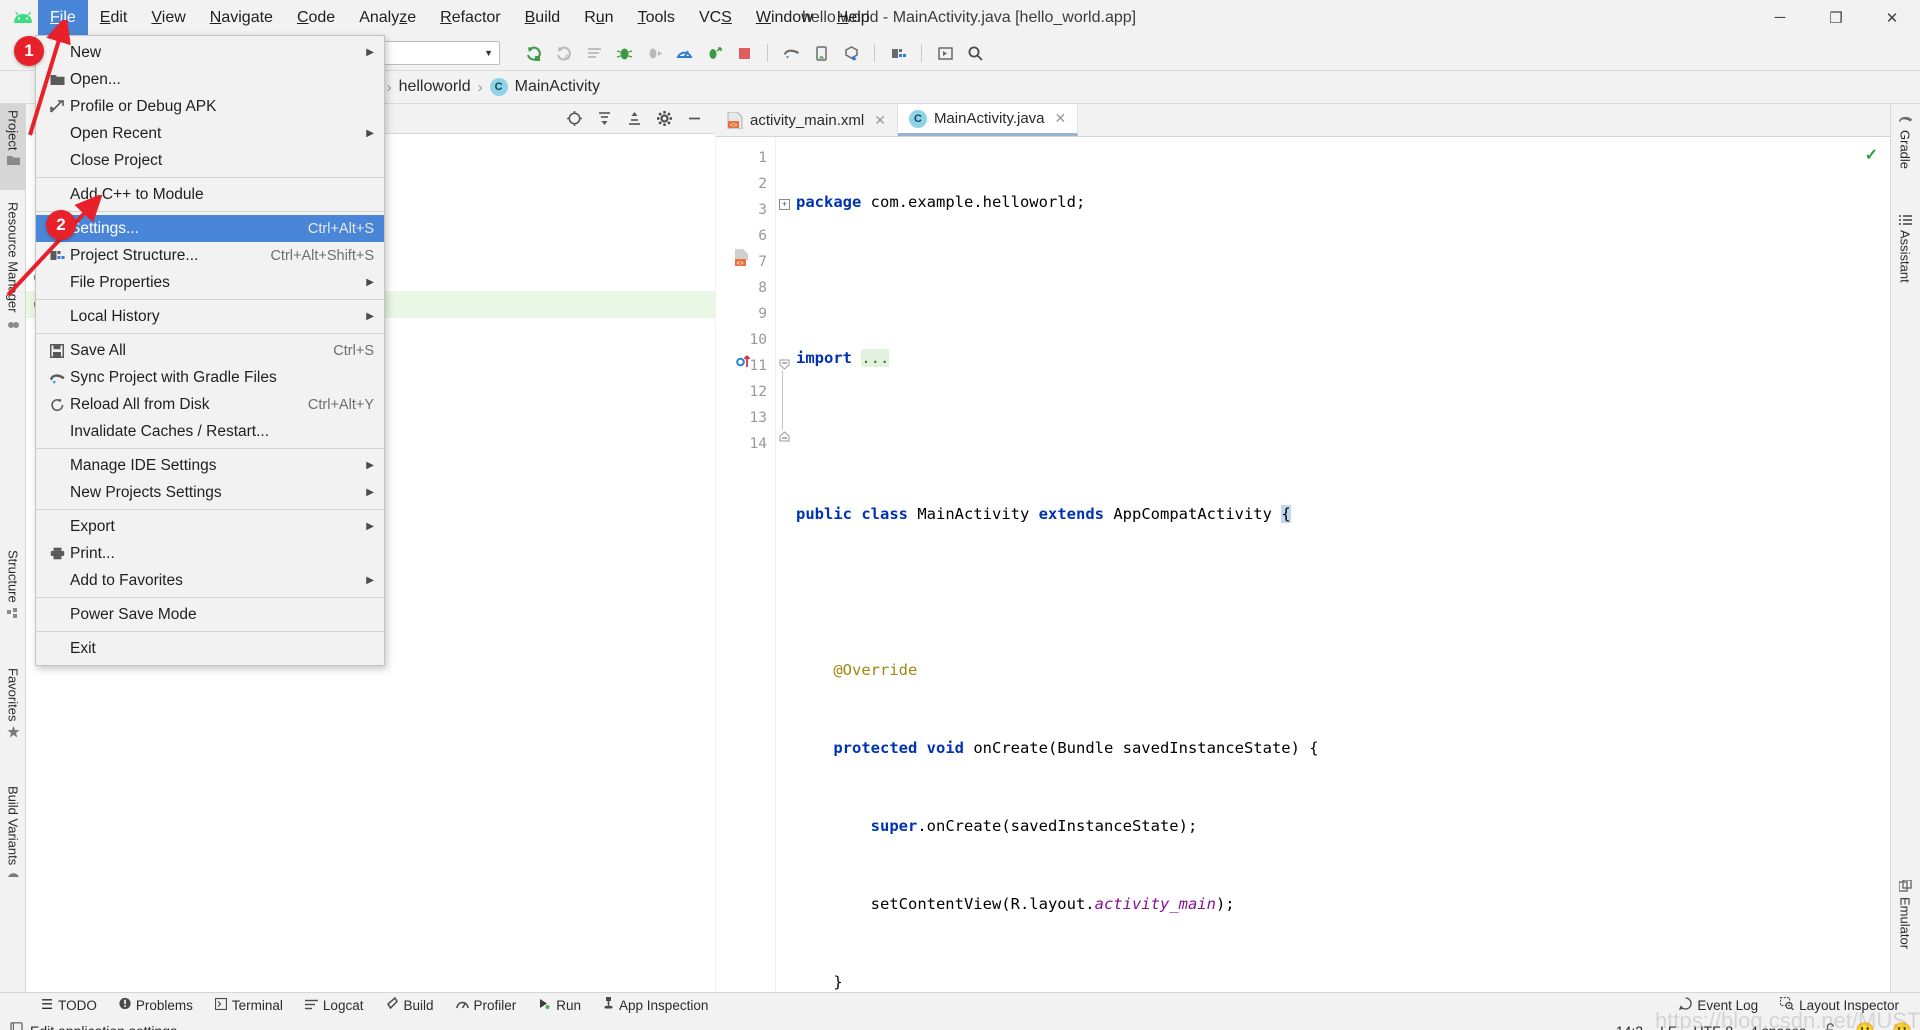  What do you see at coordinates (409, 1004) in the screenshot?
I see `bottom-tab-build: Build` at bounding box center [409, 1004].